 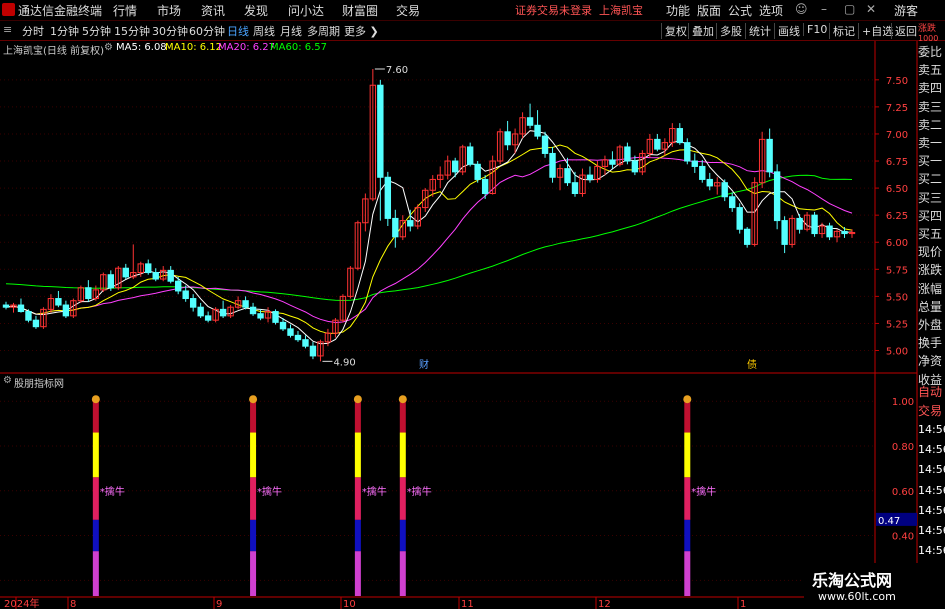 What do you see at coordinates (53, 51) in the screenshot?
I see `chart-title: 上海凯宝(日线 前复权)` at bounding box center [53, 51].